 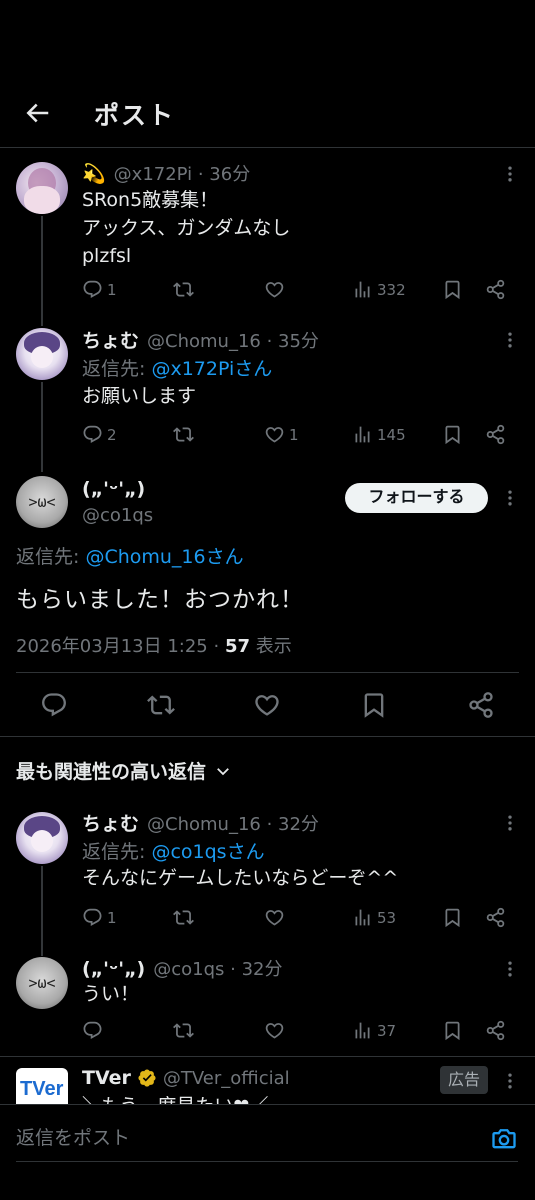 I want to click on tweet-header: ちょむ @Chomu_16 · 32分, so click(x=200, y=822).